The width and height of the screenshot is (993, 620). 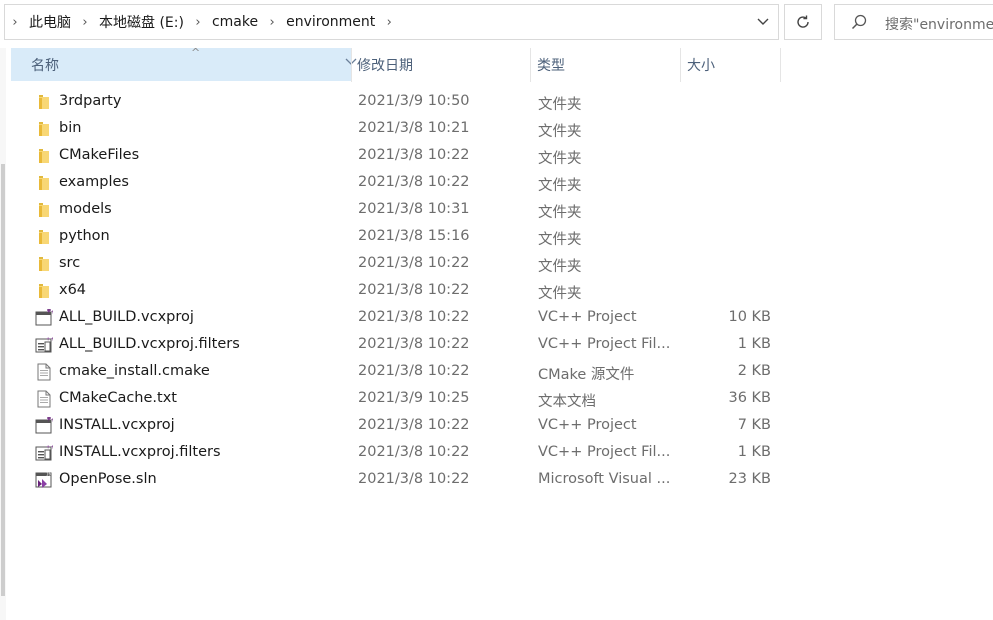 I want to click on file-name: x64, so click(x=72, y=290).